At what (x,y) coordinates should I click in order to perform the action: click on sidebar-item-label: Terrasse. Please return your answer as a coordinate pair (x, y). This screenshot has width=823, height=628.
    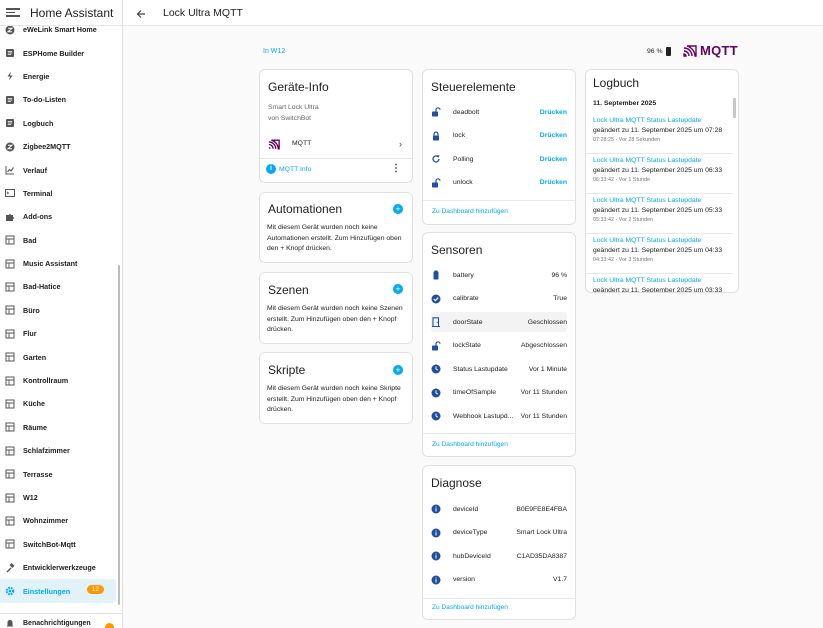
    Looking at the image, I should click on (38, 474).